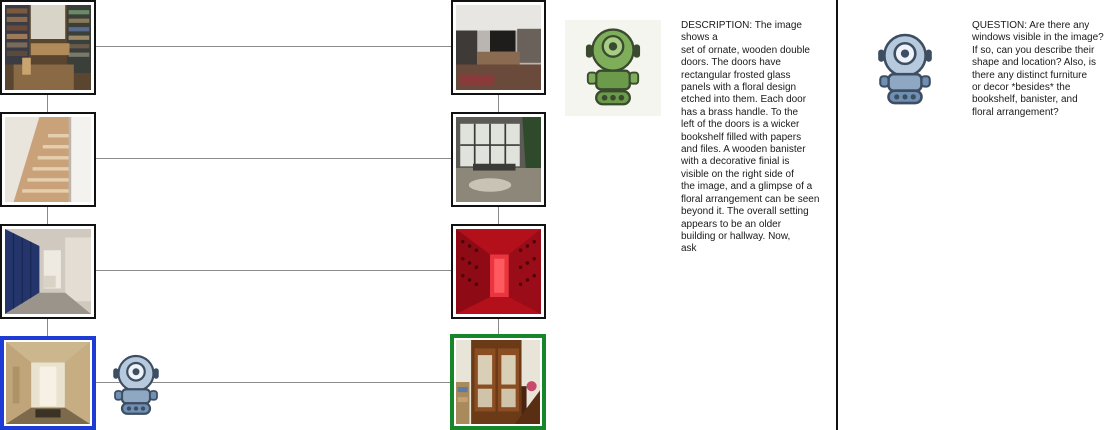 The width and height of the screenshot is (1110, 430). I want to click on right-image-1-living-room, so click(498, 47).